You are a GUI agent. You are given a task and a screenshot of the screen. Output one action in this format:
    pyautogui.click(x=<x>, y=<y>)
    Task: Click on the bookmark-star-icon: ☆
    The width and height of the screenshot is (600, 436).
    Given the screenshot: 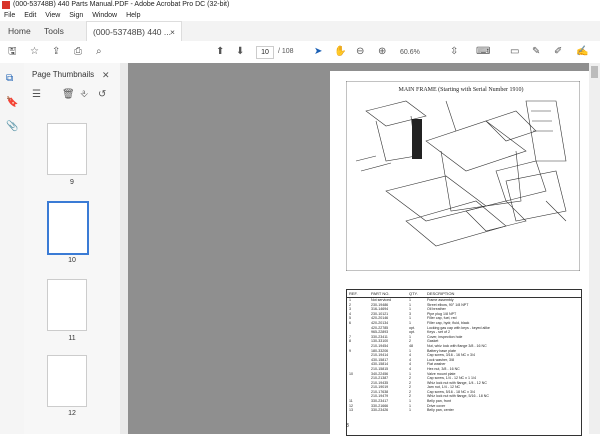 What is the action you would take?
    pyautogui.click(x=34, y=52)
    